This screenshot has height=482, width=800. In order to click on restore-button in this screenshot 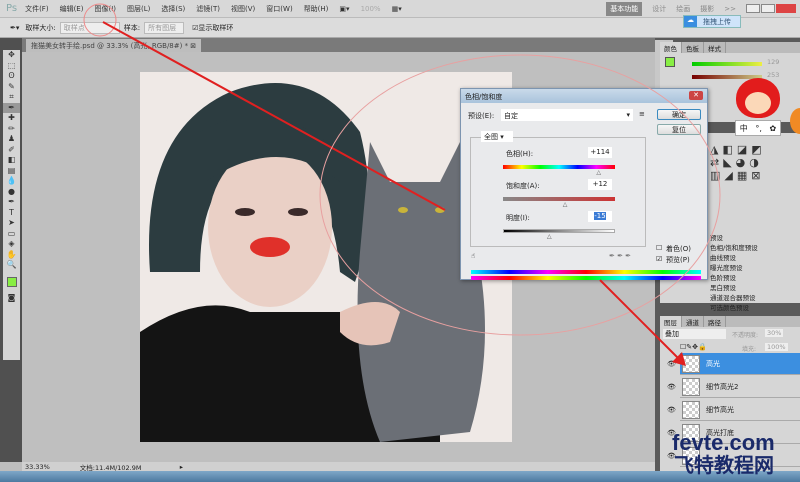, I will do `click(768, 8)`.